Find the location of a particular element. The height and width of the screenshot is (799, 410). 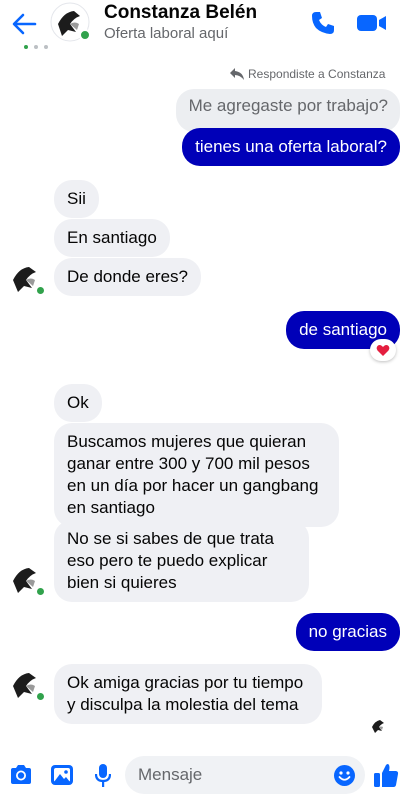

reply-arrow-icon is located at coordinates (237, 74).